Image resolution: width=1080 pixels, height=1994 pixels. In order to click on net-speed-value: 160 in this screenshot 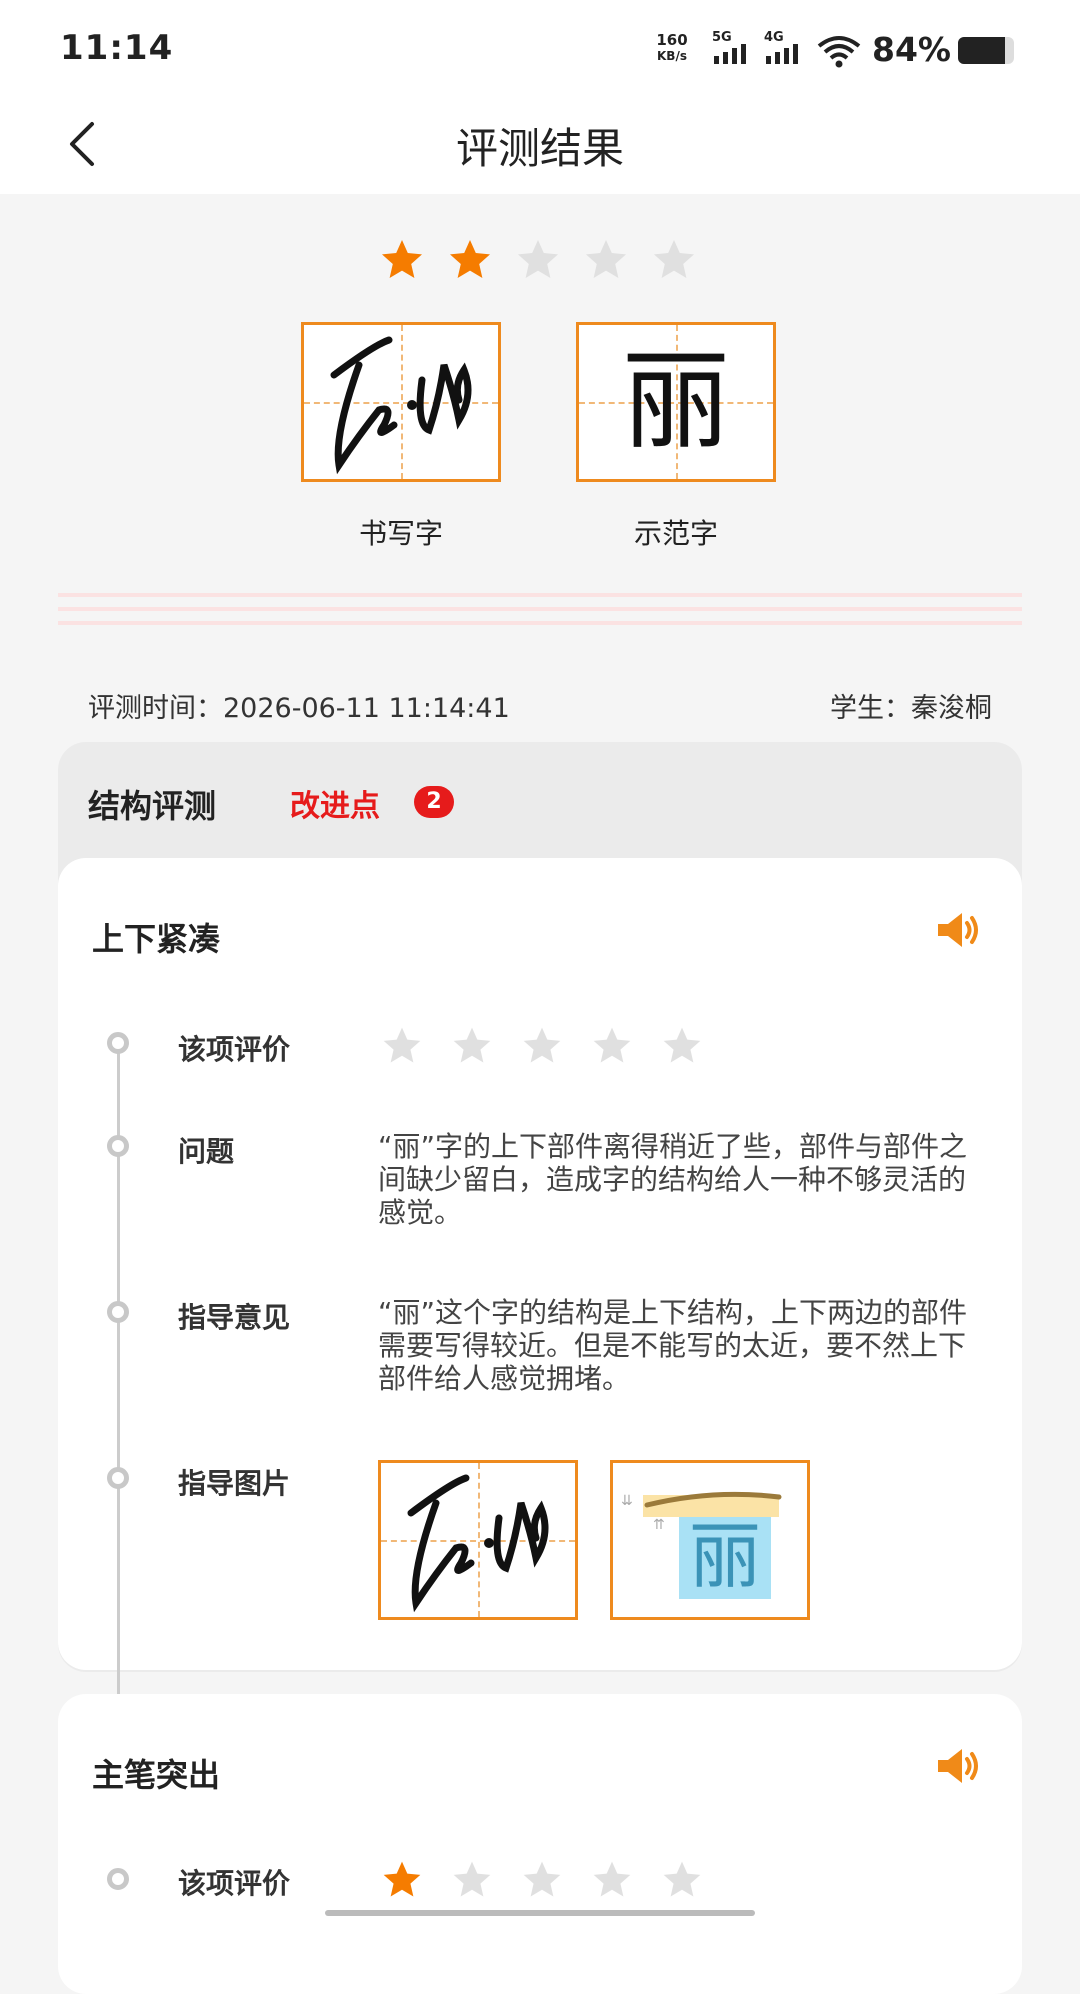, I will do `click(672, 40)`.